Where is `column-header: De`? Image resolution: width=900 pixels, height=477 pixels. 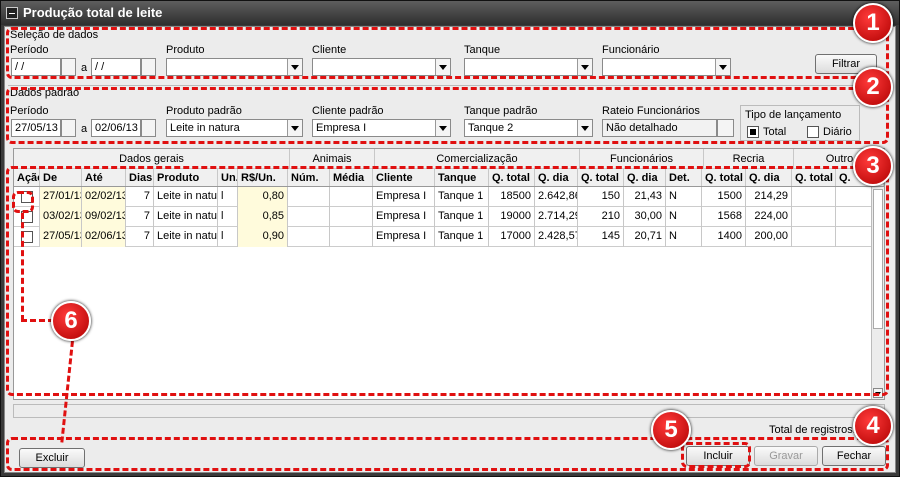
column-header: De is located at coordinates (61, 177).